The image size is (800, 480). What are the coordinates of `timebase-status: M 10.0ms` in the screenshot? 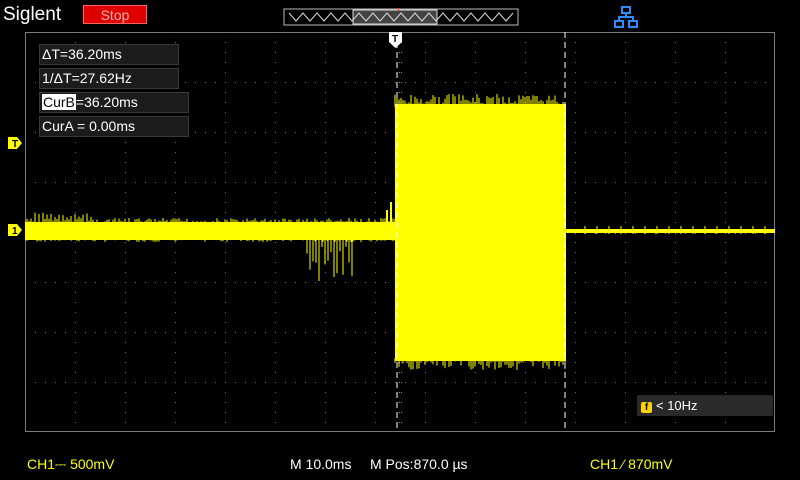 It's located at (320, 464).